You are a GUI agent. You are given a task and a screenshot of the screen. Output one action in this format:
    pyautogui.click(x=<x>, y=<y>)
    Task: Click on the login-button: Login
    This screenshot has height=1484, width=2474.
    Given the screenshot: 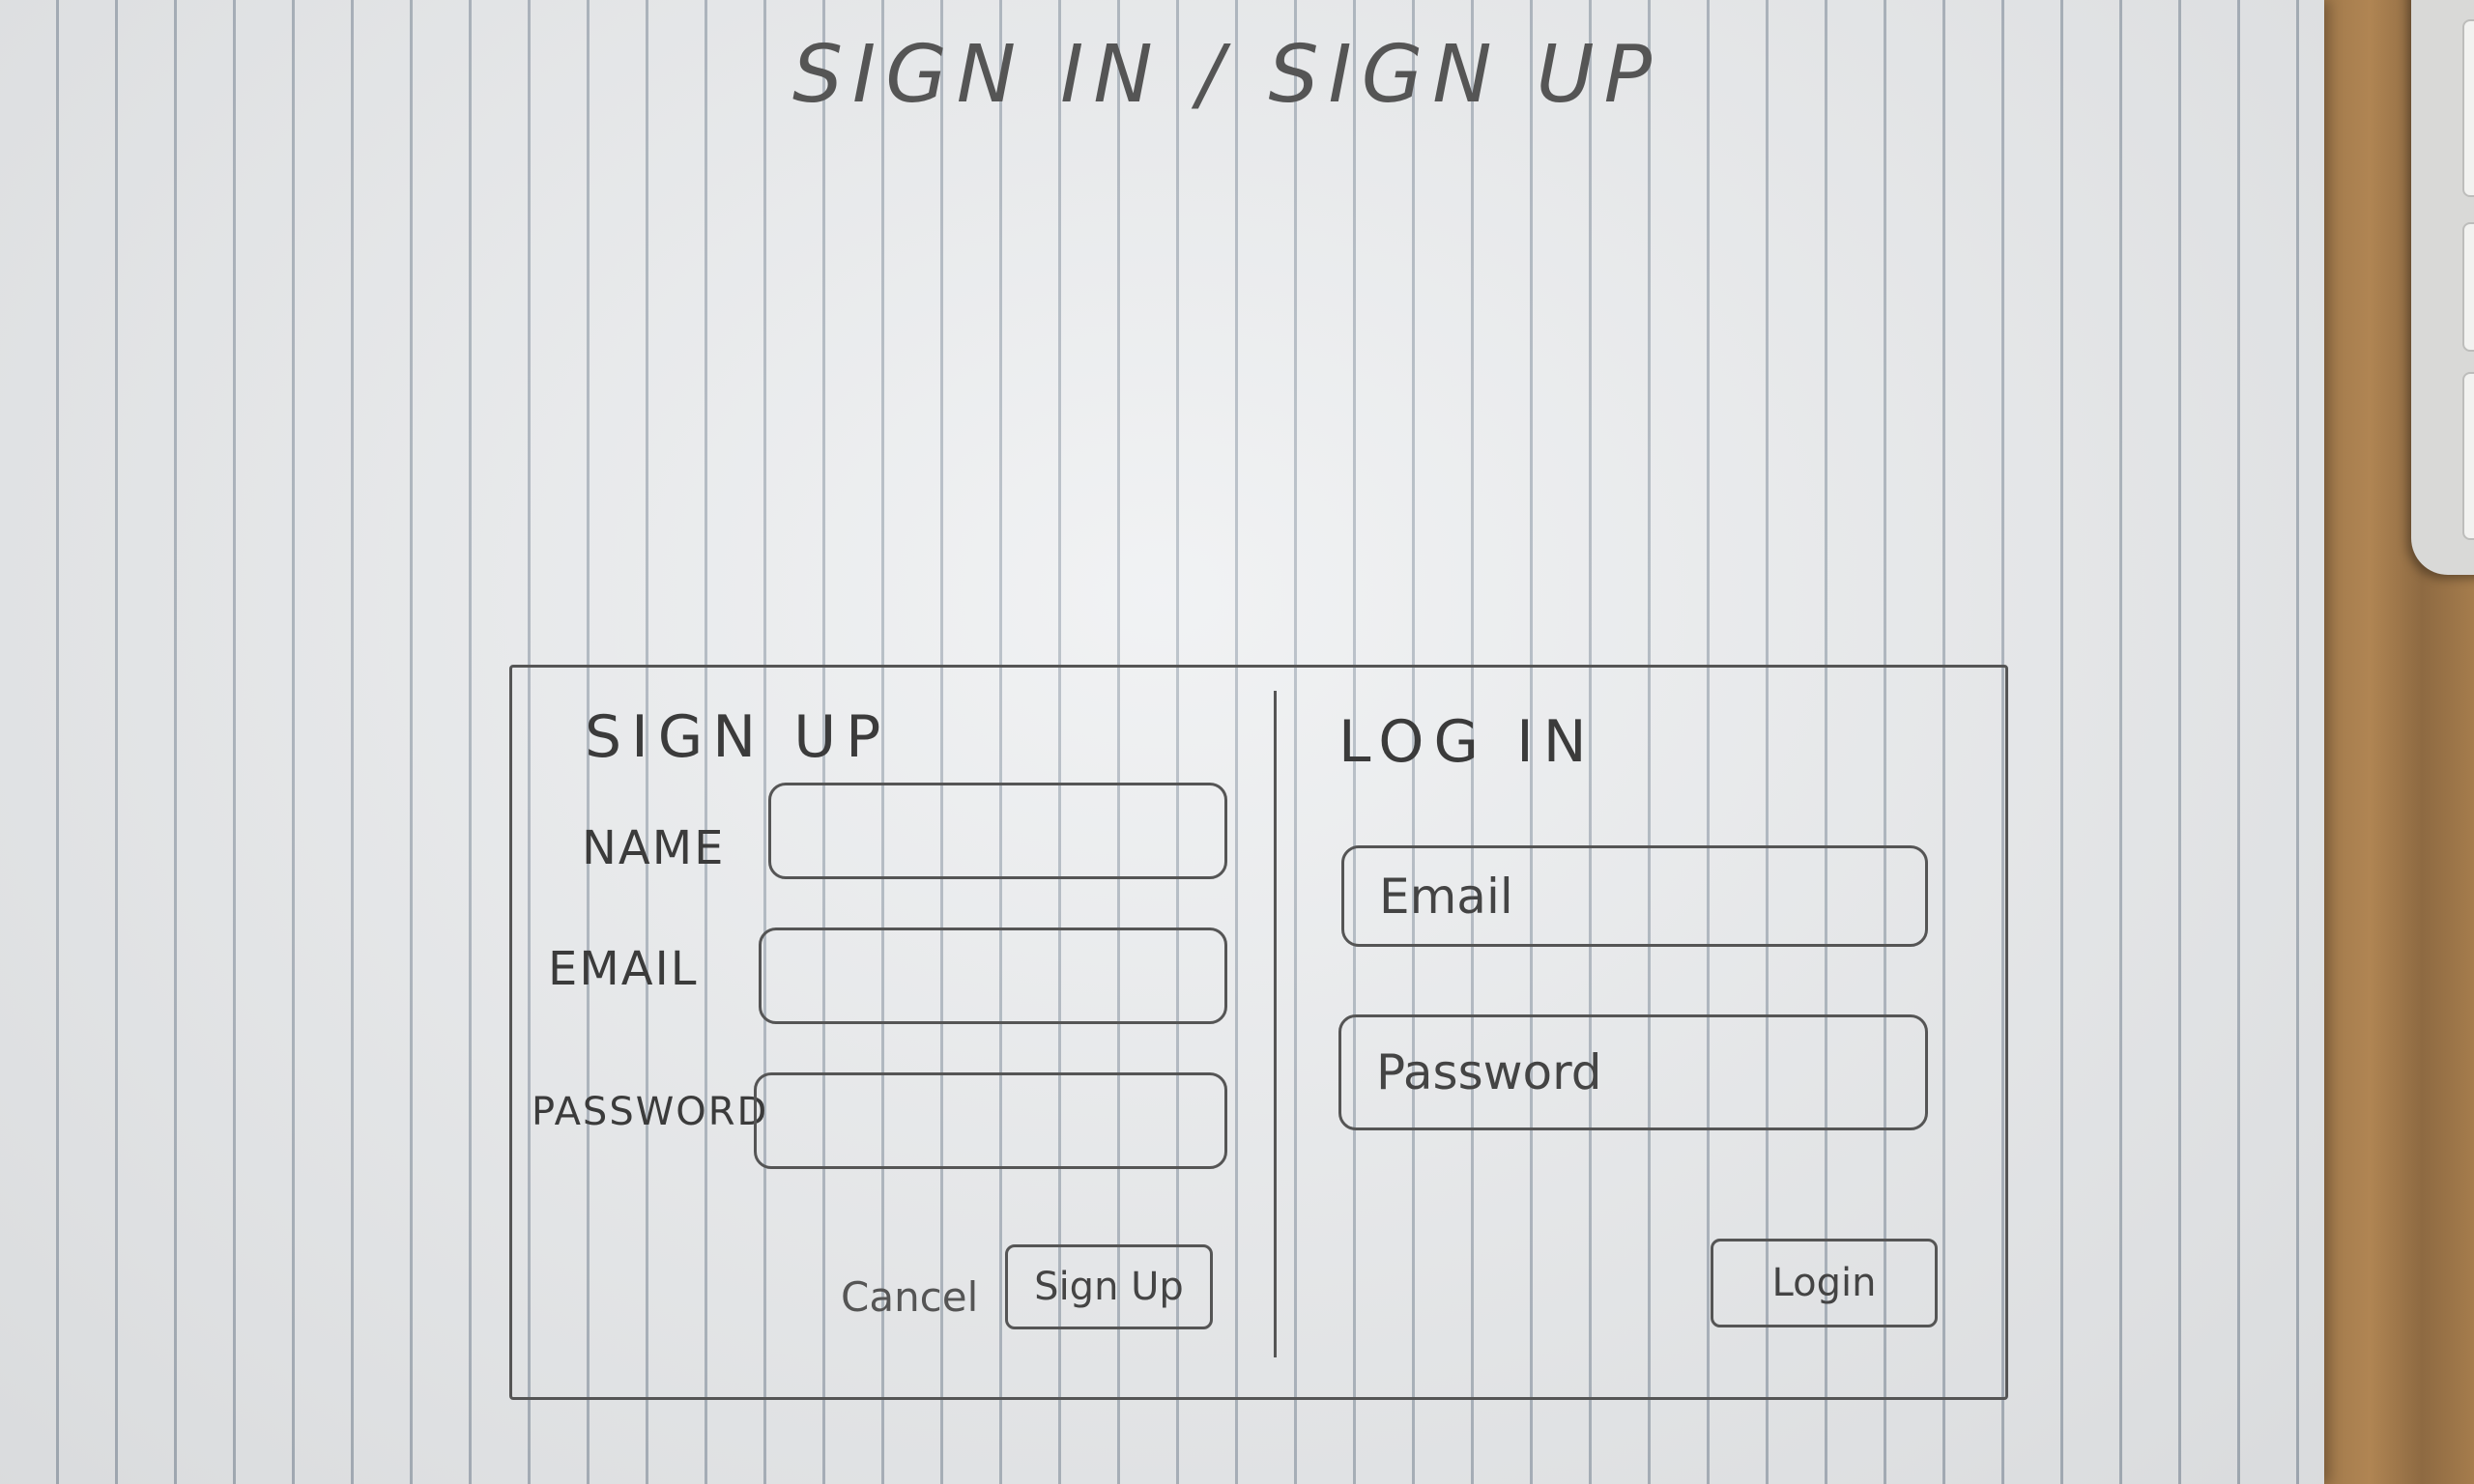 What is the action you would take?
    pyautogui.click(x=1825, y=1283)
    